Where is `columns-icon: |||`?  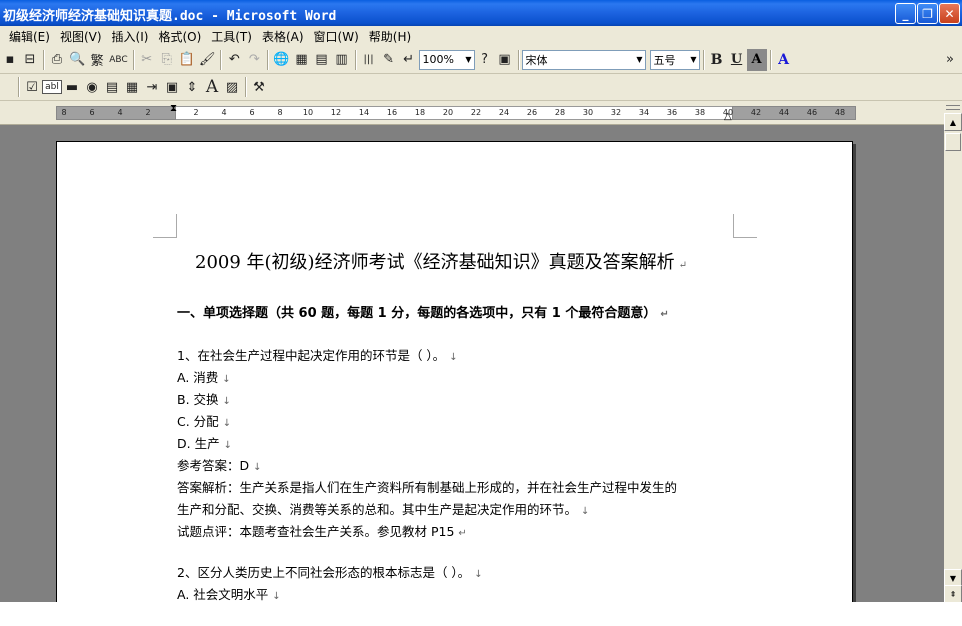
columns-icon: ||| is located at coordinates (369, 60).